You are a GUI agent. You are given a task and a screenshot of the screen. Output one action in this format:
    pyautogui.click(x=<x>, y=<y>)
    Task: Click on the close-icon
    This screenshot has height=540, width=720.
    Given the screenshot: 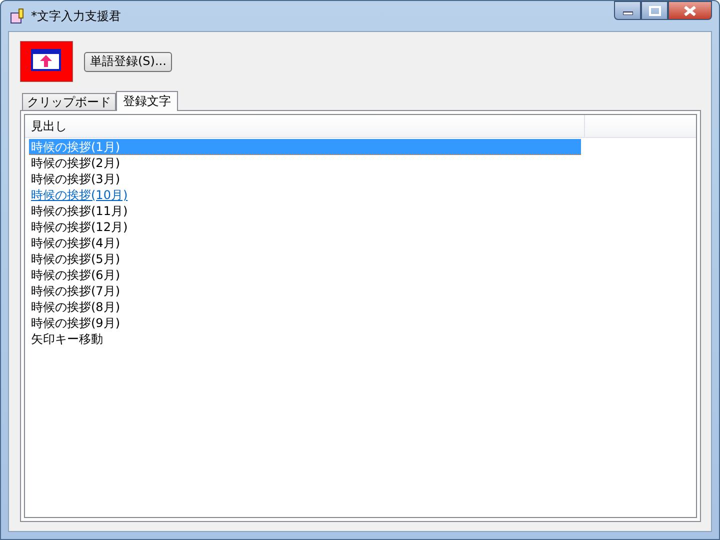 What is the action you would take?
    pyautogui.click(x=690, y=11)
    